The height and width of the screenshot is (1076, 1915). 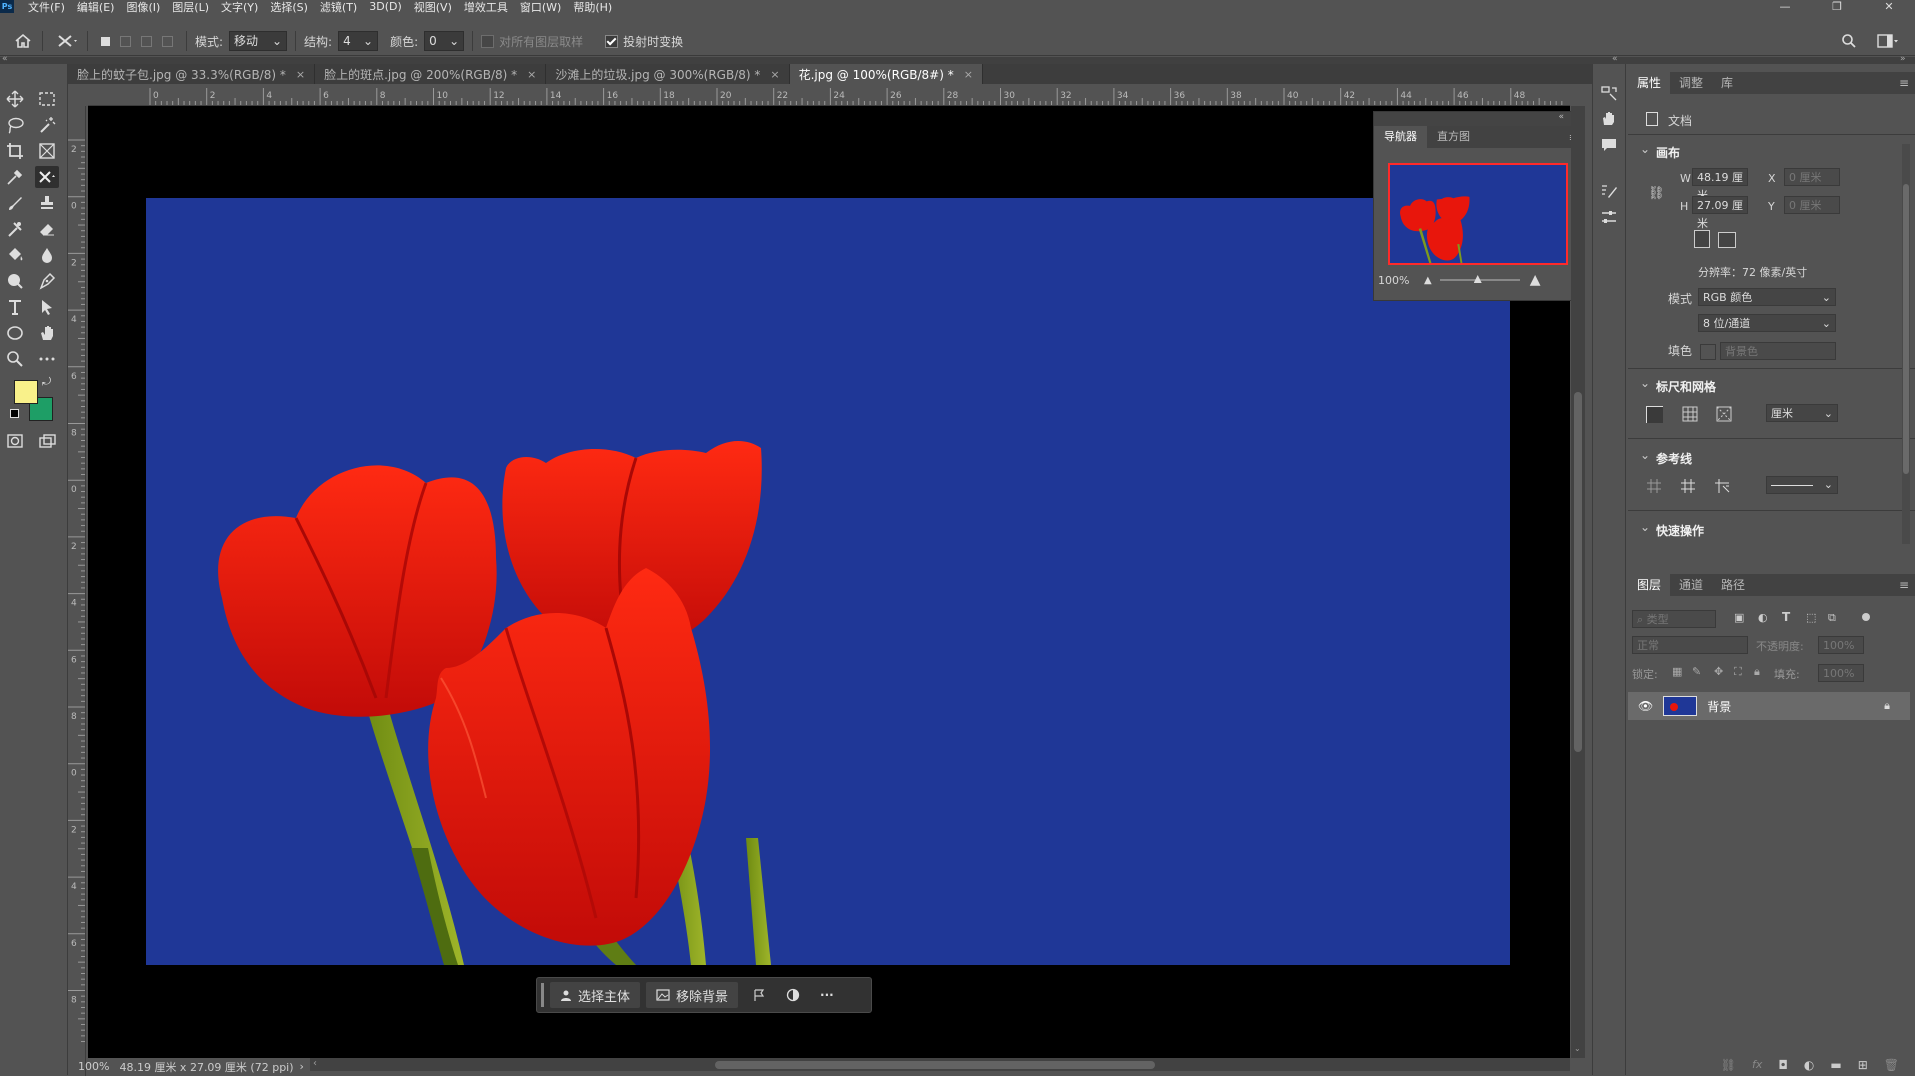 What do you see at coordinates (15, 99) in the screenshot?
I see `move-tool-icon` at bounding box center [15, 99].